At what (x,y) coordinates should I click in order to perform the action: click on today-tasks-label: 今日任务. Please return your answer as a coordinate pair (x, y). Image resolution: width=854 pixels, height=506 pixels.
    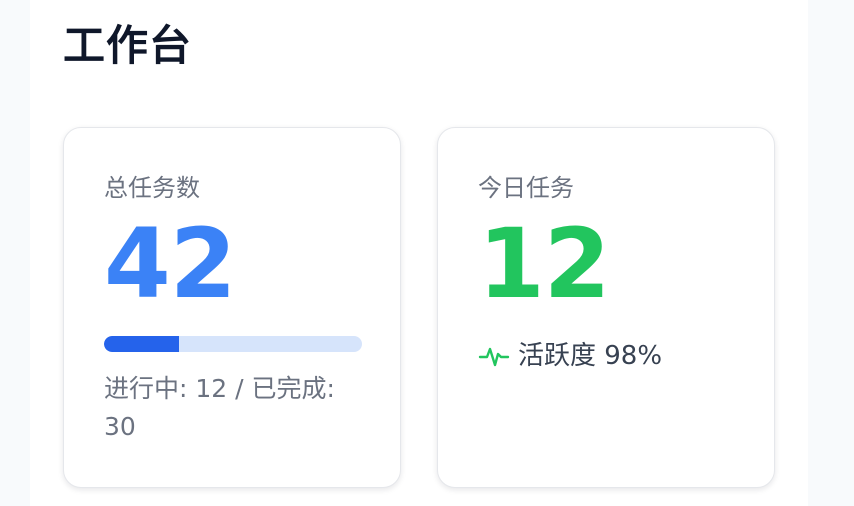
    Looking at the image, I should click on (526, 188).